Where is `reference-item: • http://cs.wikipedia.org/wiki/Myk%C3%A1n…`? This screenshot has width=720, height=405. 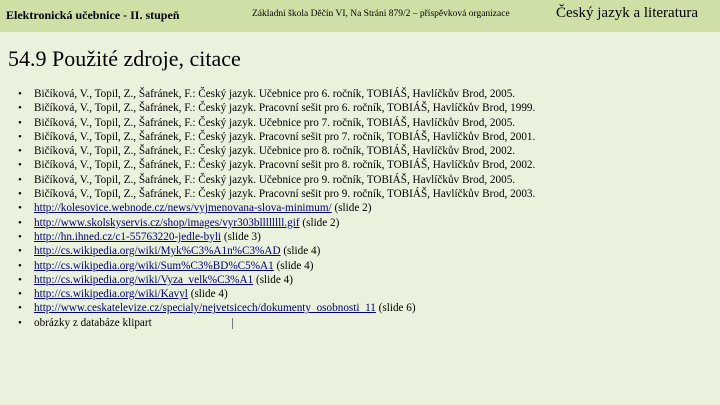 reference-item: • http://cs.wikipedia.org/wiki/Myk%C3%A1n… is located at coordinates (363, 251).